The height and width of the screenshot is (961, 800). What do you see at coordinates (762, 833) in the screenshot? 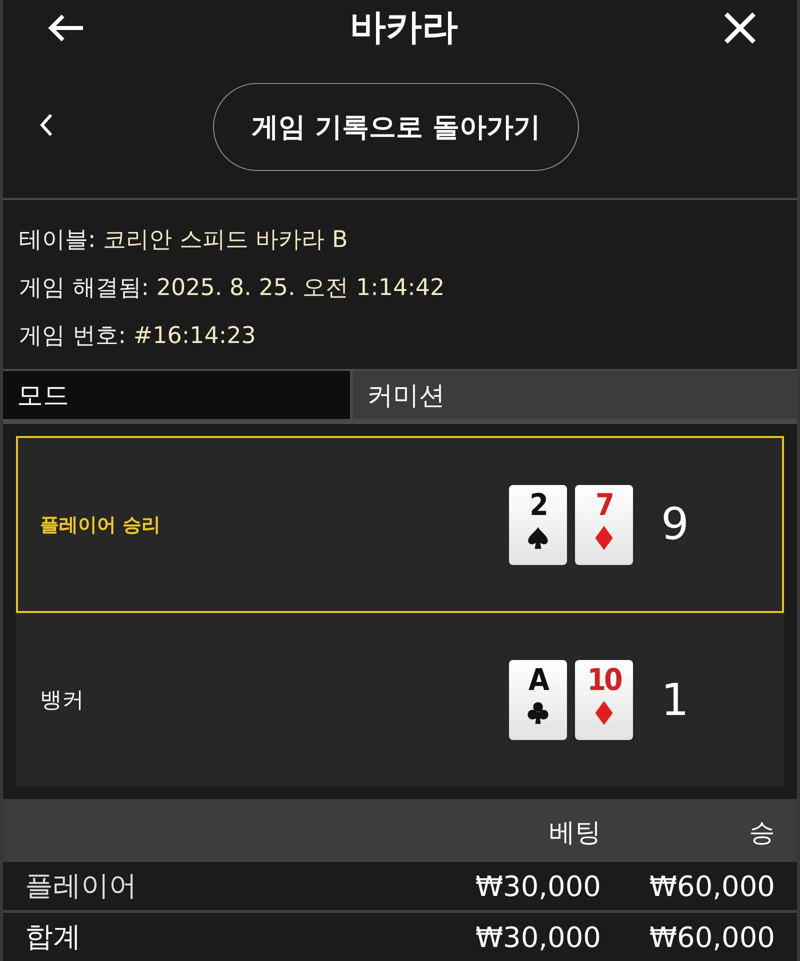
I see `column-header: 승` at bounding box center [762, 833].